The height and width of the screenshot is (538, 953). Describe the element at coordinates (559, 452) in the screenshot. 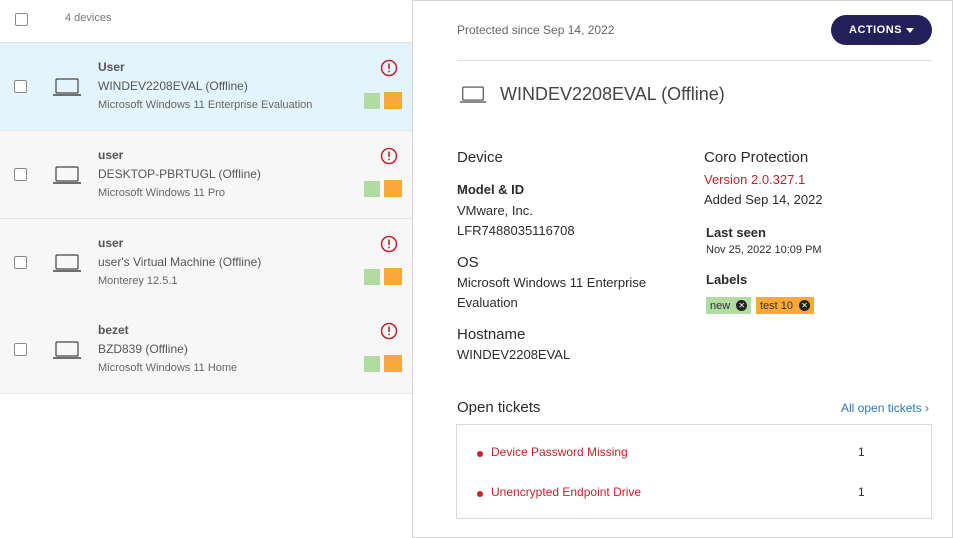

I see `ticket-name: Device Password Missing` at that location.